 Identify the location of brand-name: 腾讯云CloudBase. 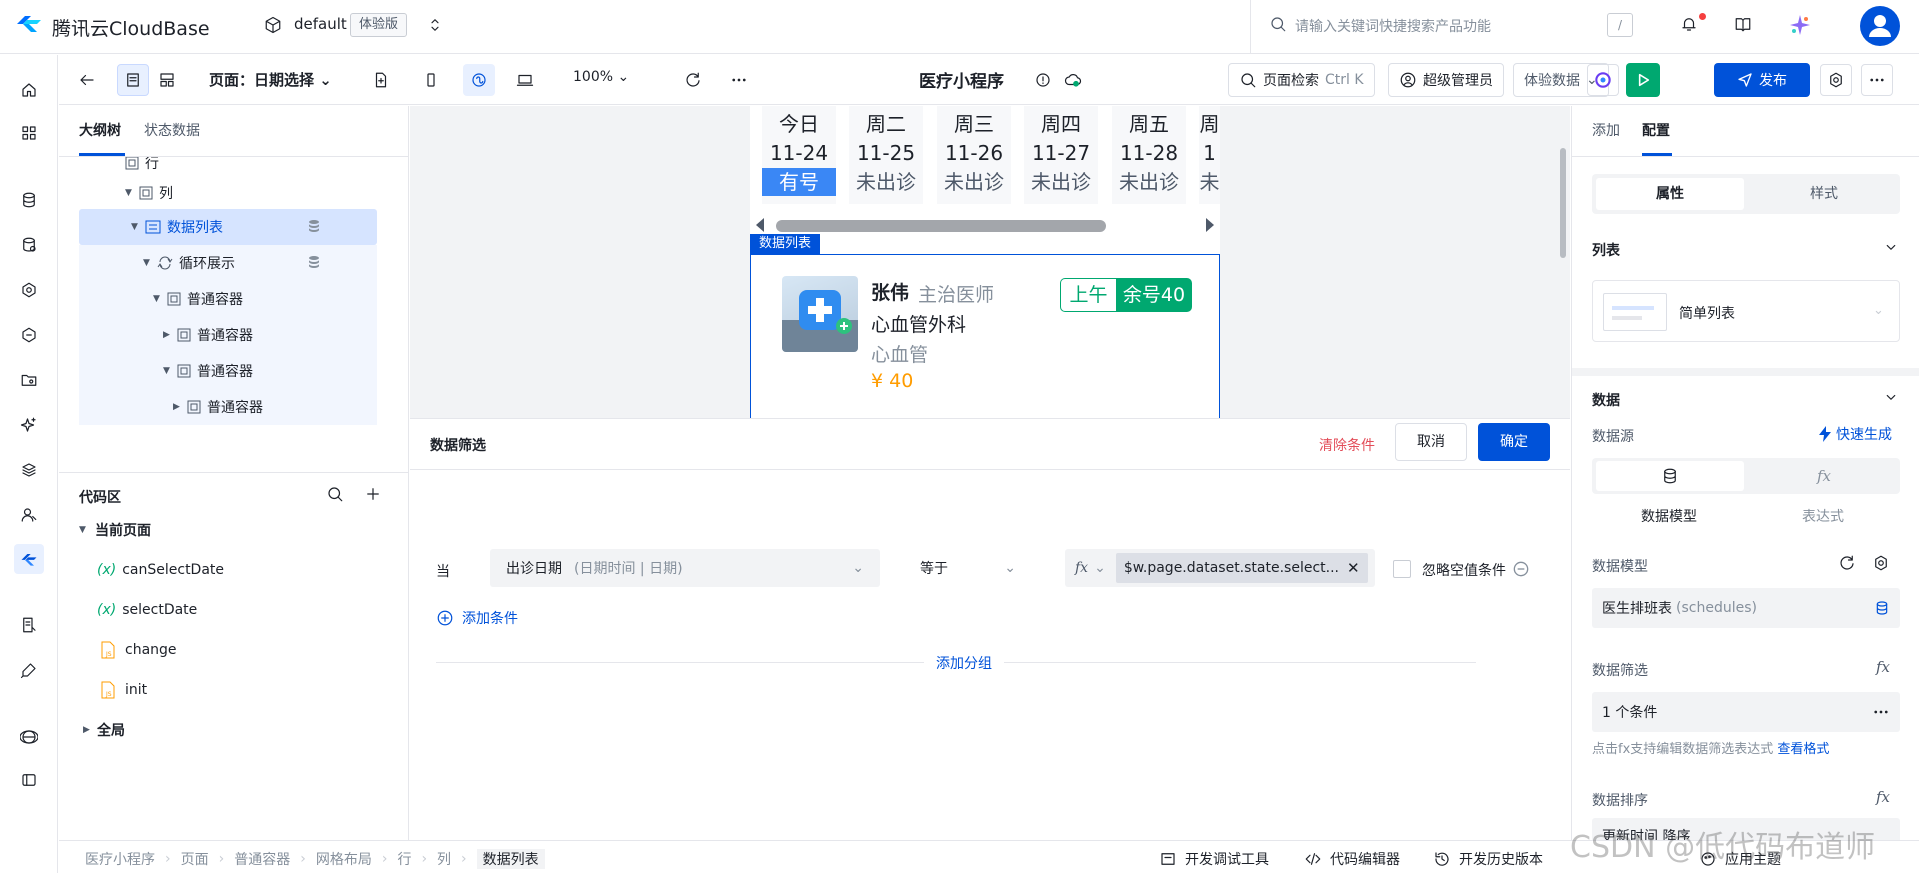
(131, 27).